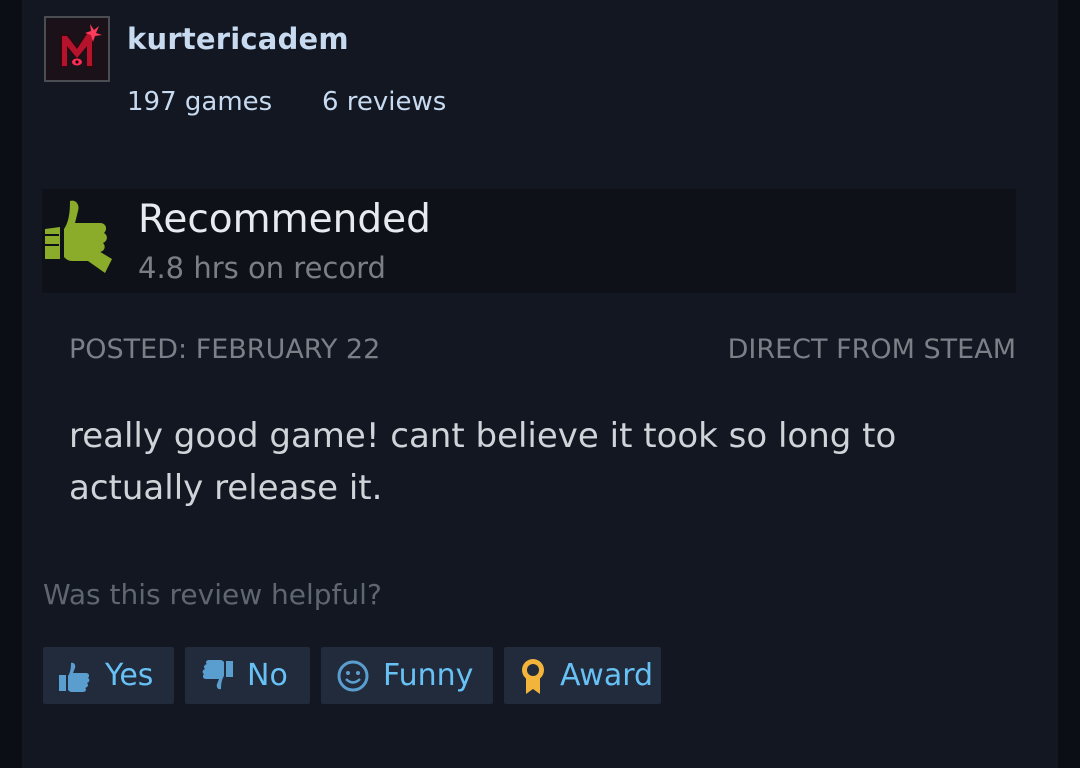 The image size is (1080, 768). What do you see at coordinates (353, 676) in the screenshot?
I see `smiley-icon` at bounding box center [353, 676].